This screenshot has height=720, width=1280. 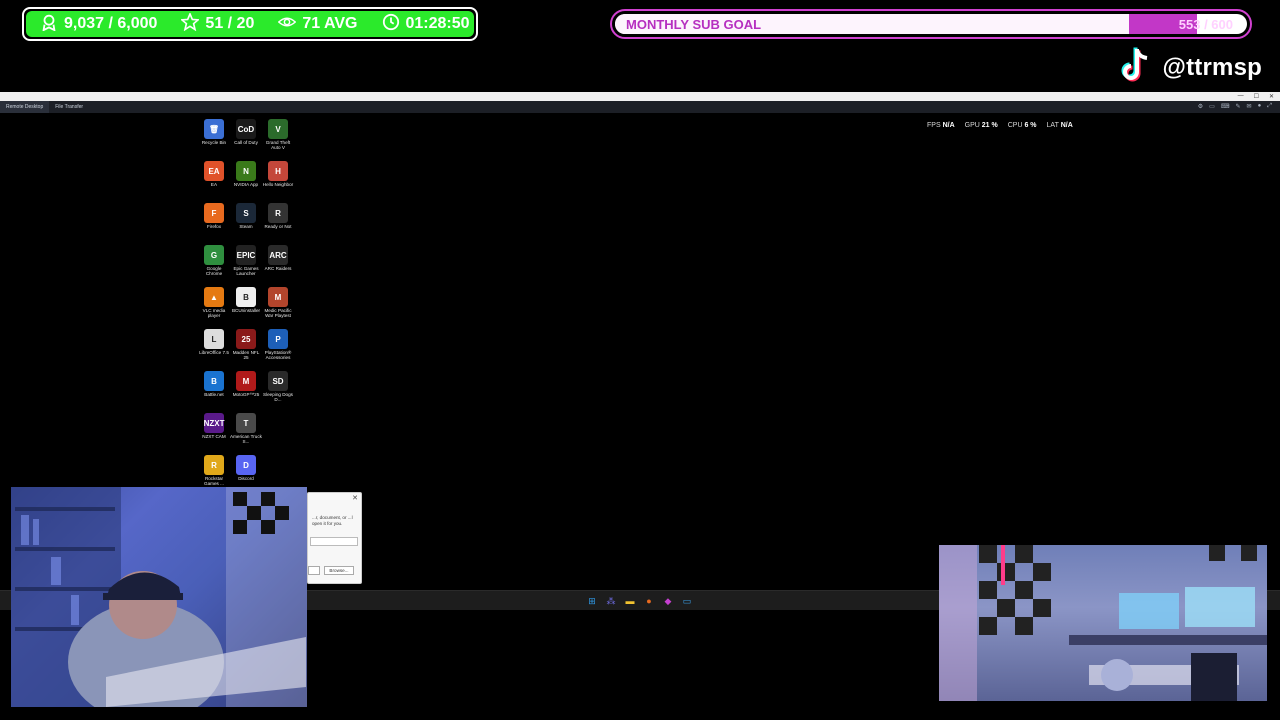 What do you see at coordinates (214, 423) in the screenshot?
I see `app-icon: NZXT` at bounding box center [214, 423].